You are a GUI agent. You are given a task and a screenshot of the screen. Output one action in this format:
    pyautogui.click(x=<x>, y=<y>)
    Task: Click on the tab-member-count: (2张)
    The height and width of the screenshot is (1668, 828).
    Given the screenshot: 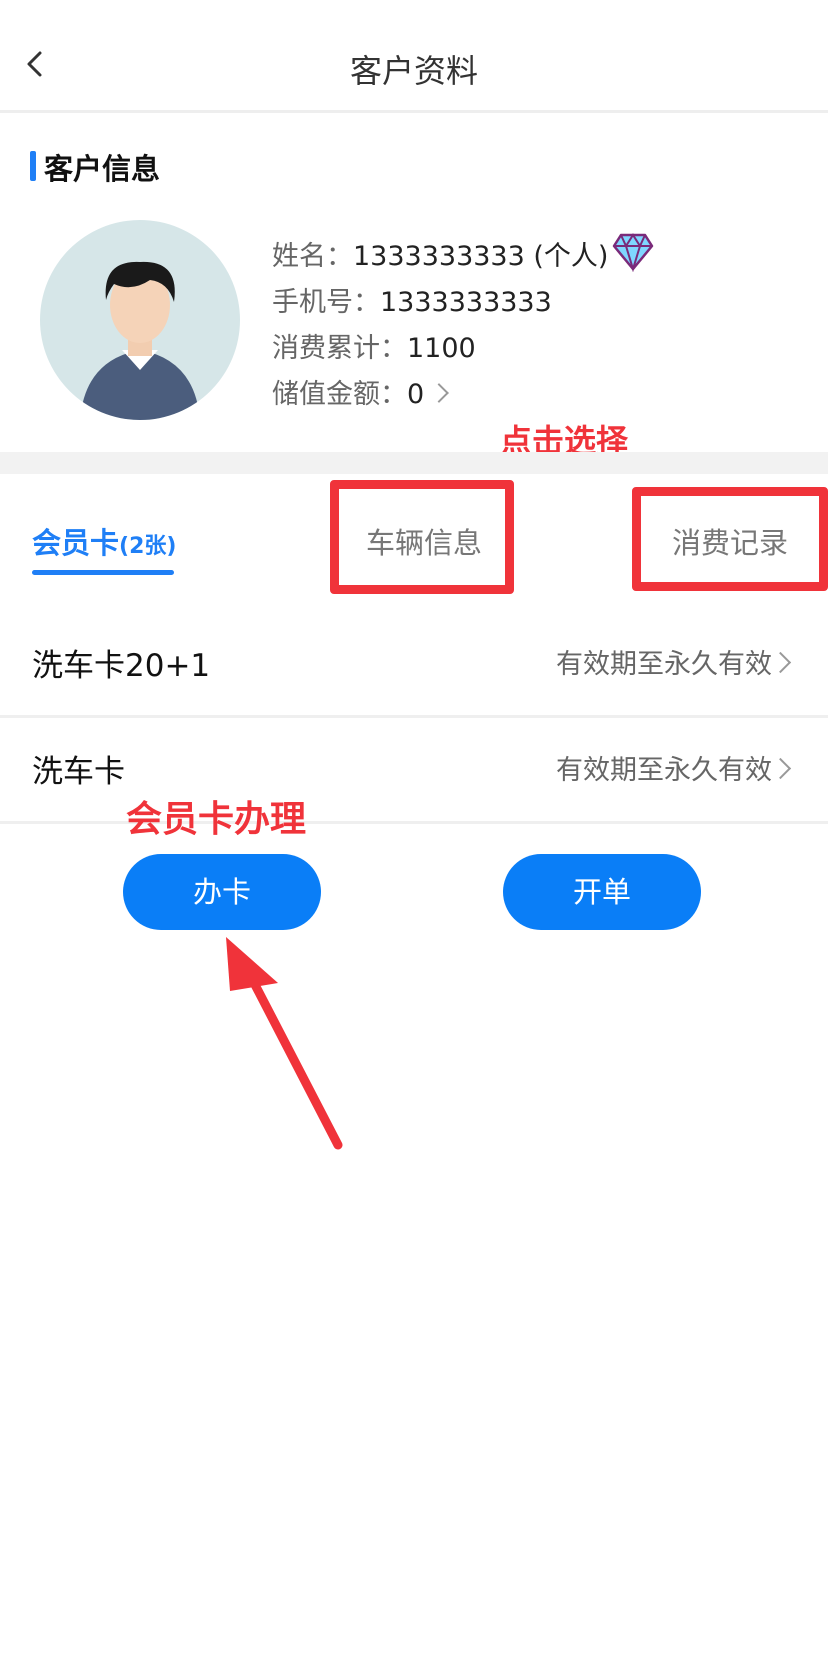 What is the action you would take?
    pyautogui.click(x=148, y=546)
    